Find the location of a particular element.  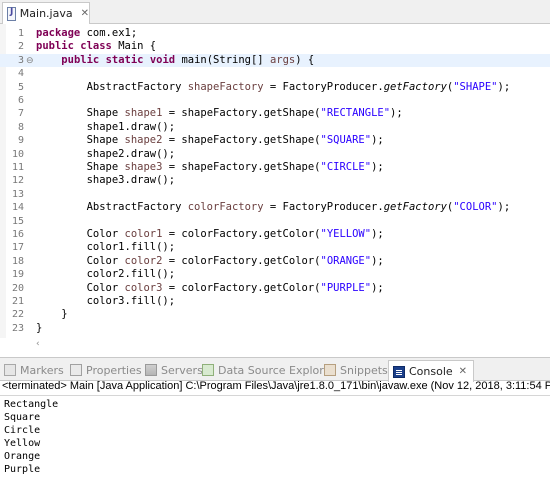

editor-tab-main-java: Main.java ✕ is located at coordinates (46, 13).